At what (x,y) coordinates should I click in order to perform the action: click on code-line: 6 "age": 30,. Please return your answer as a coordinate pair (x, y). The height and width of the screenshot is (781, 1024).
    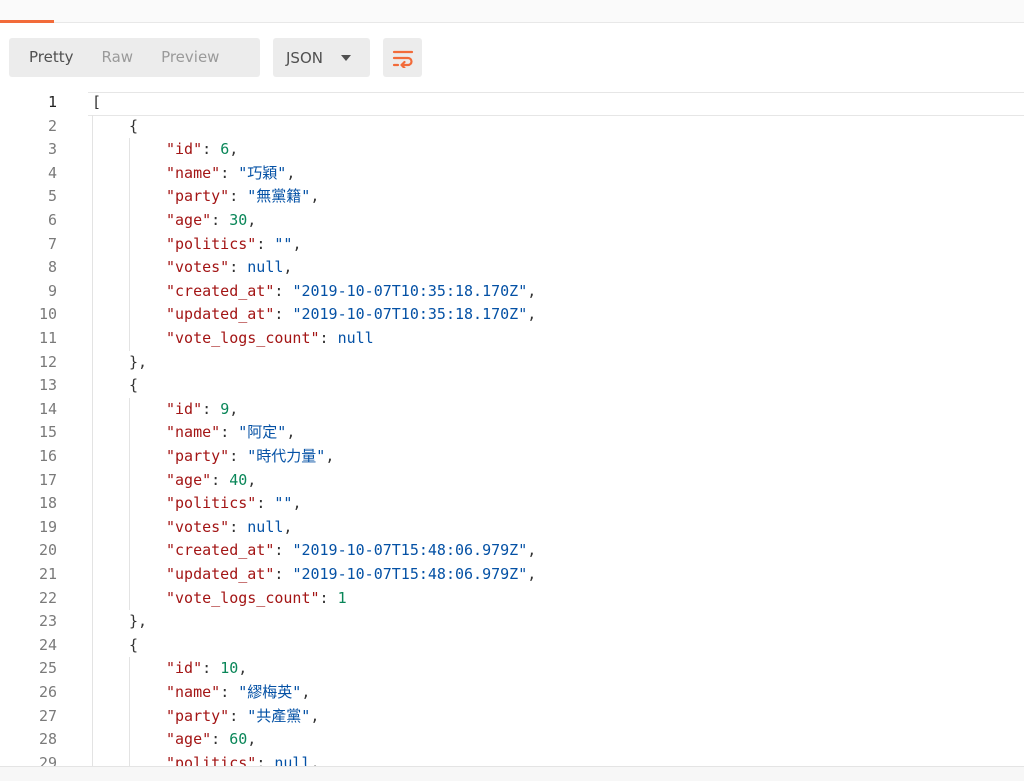
    Looking at the image, I should click on (512, 221).